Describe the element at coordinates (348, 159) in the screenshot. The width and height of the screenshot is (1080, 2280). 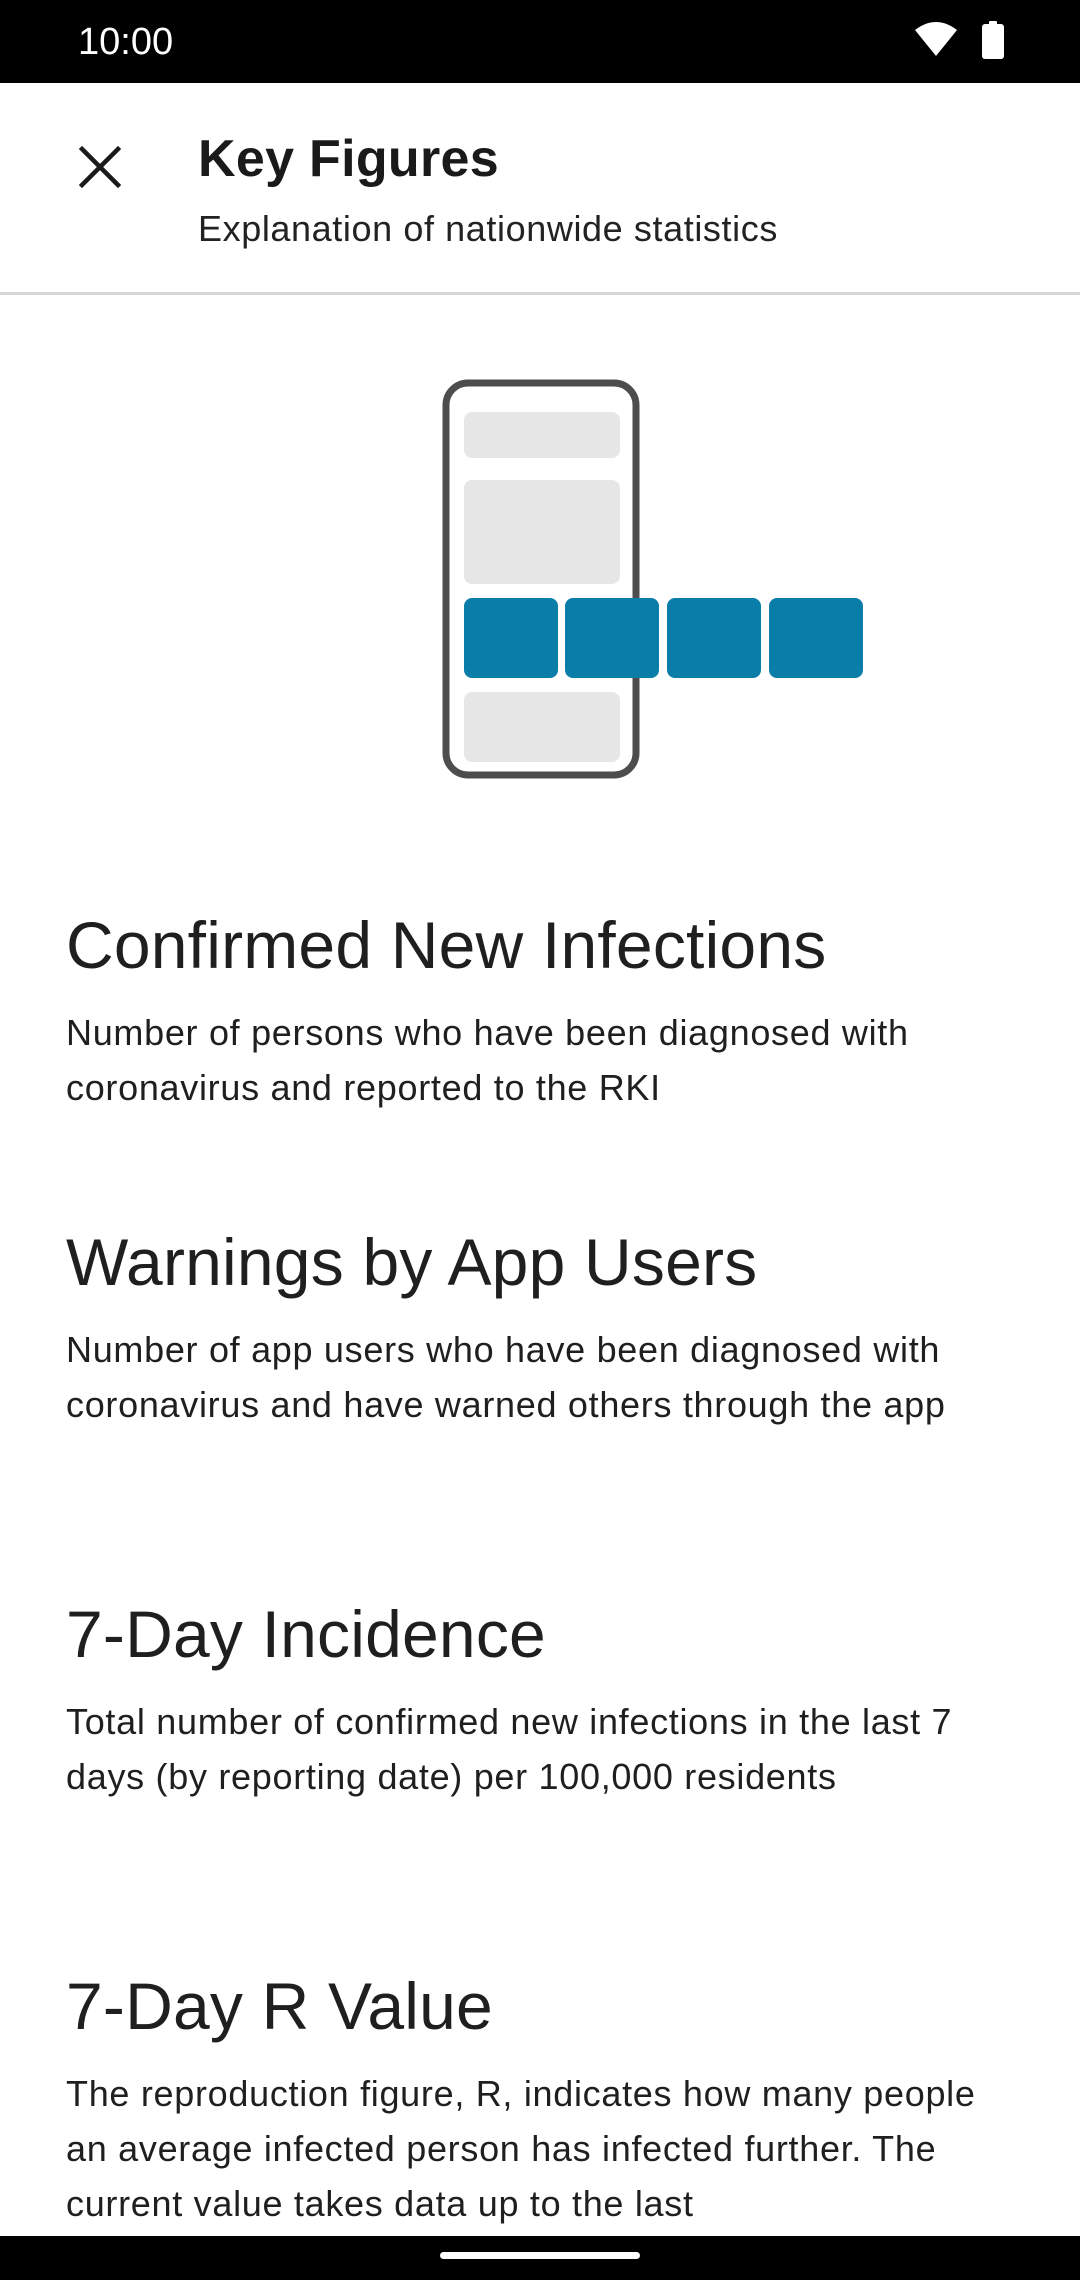
I see `page-title: Key Figures` at that location.